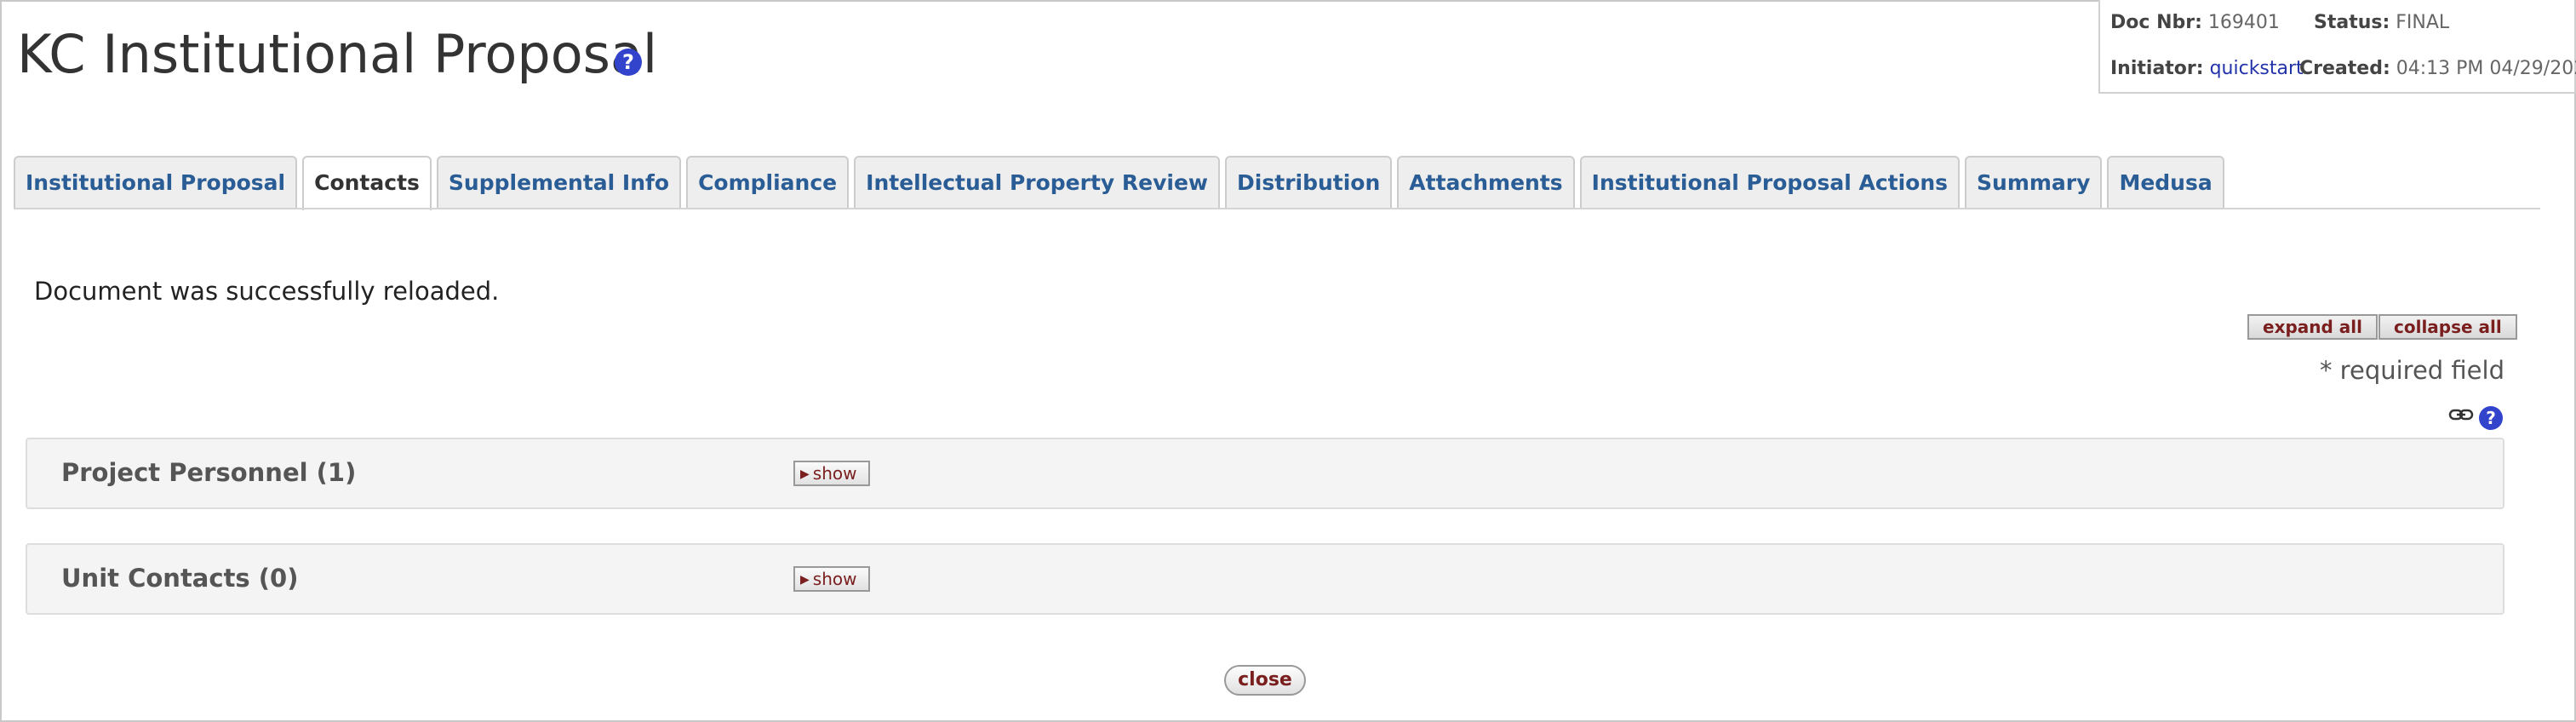 The height and width of the screenshot is (722, 2576). Describe the element at coordinates (1265, 680) in the screenshot. I see `close-button: close` at that location.